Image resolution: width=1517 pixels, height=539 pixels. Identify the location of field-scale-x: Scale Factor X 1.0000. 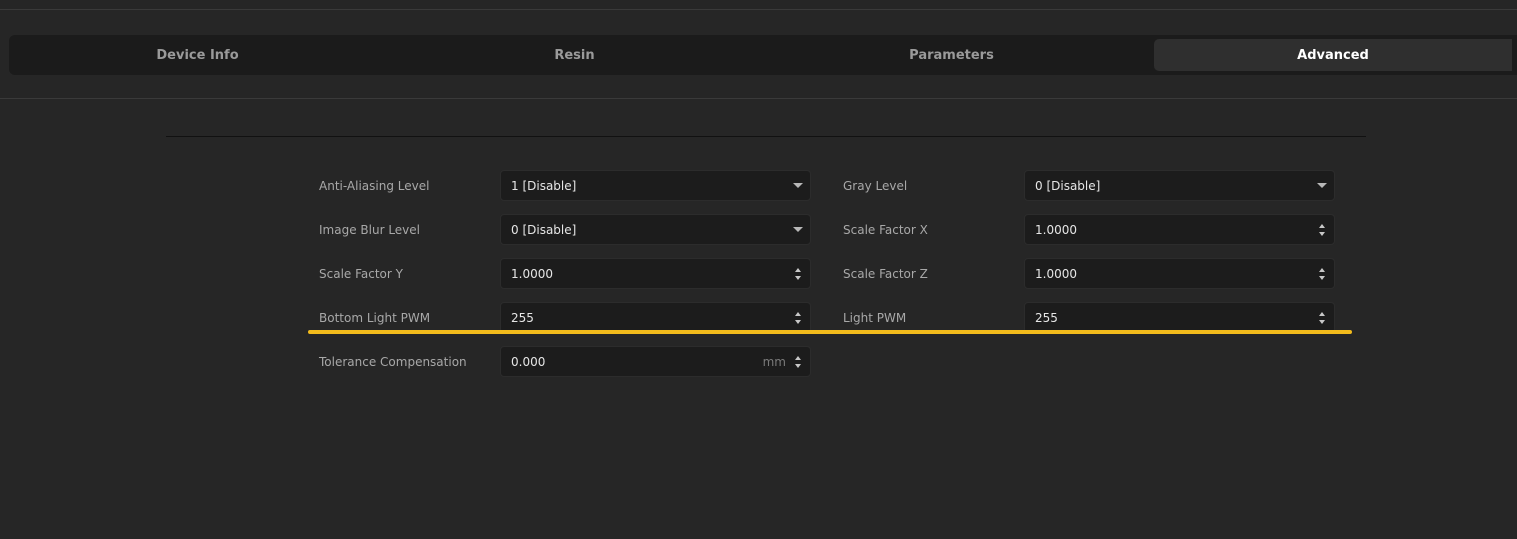
(1089, 229).